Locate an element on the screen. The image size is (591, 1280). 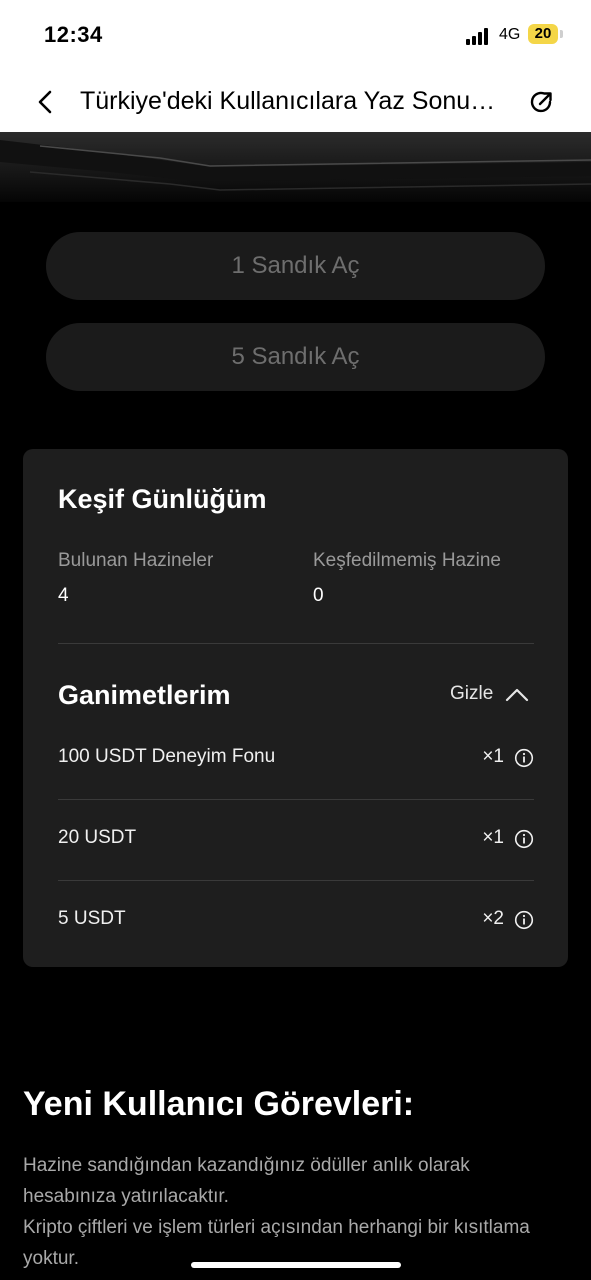
found-treasures-value: 4 is located at coordinates (63, 595).